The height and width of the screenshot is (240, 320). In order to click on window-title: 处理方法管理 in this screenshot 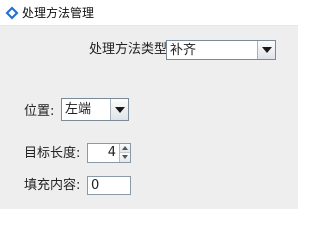, I will do `click(58, 13)`.